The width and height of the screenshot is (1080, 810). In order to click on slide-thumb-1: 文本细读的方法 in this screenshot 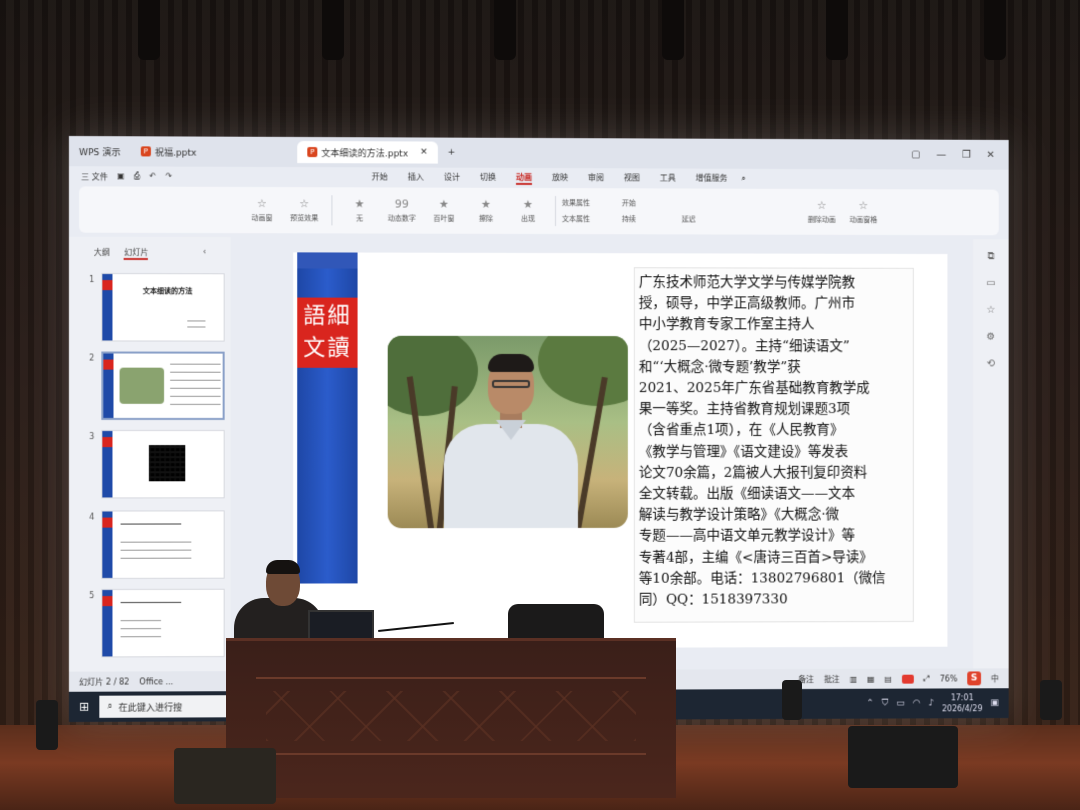, I will do `click(163, 307)`.